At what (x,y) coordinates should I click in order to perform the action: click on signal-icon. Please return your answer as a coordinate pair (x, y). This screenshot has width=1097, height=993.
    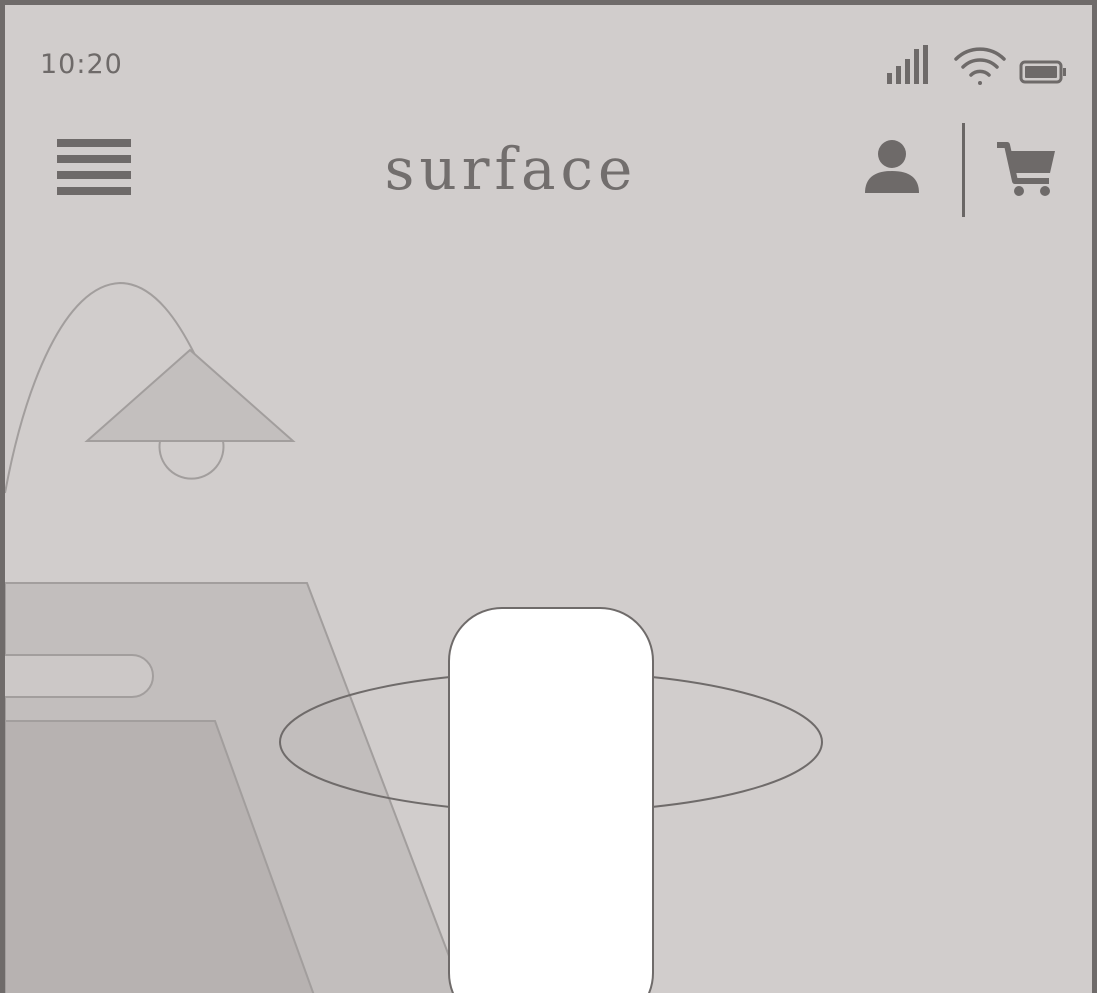
    Looking at the image, I should click on (907, 64).